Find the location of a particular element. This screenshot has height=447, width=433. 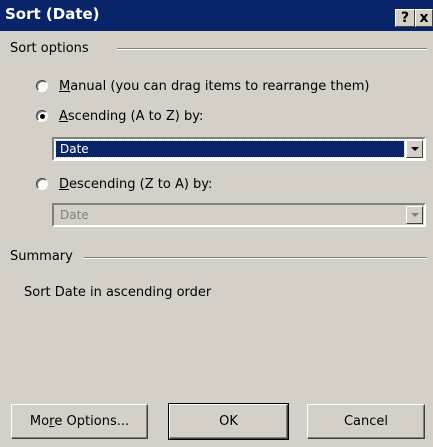

ascending-radio is located at coordinates (42, 116).